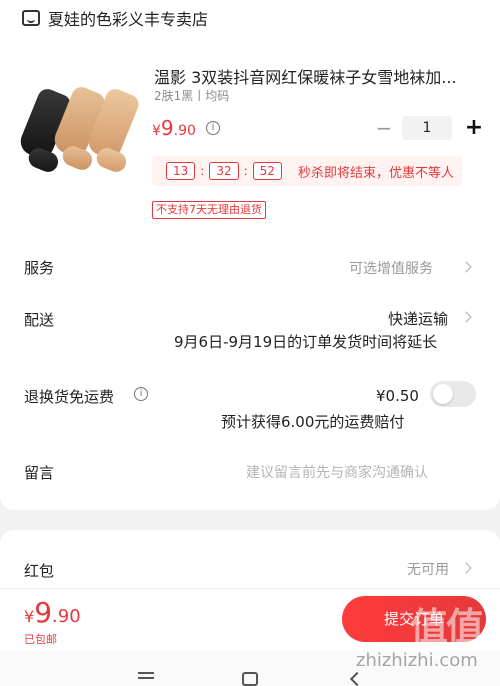 The height and width of the screenshot is (686, 500). I want to click on flash-sale-countdown: 13 : 32 : 52 秒杀即将结束，优惠不等人, so click(307, 171).